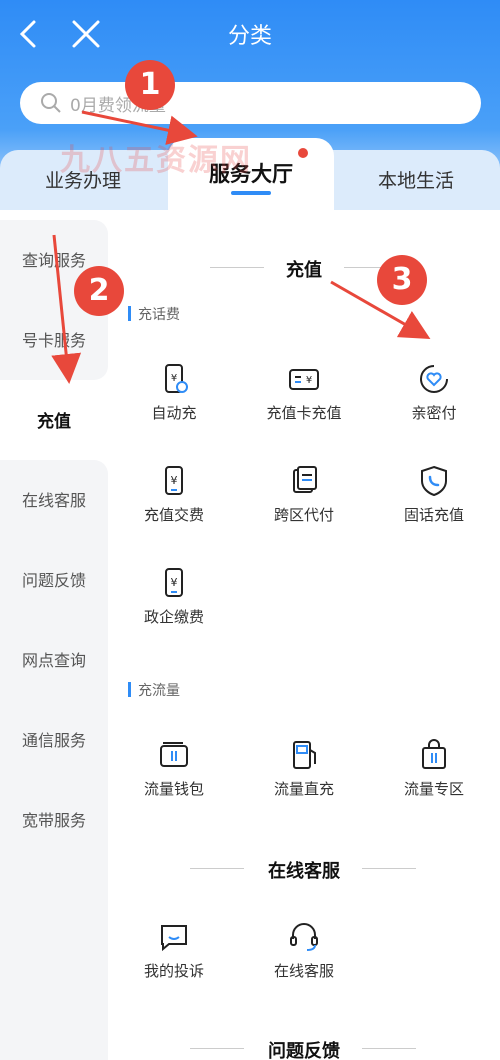 The image size is (500, 1060). I want to click on chat-bubble-icon, so click(174, 938).